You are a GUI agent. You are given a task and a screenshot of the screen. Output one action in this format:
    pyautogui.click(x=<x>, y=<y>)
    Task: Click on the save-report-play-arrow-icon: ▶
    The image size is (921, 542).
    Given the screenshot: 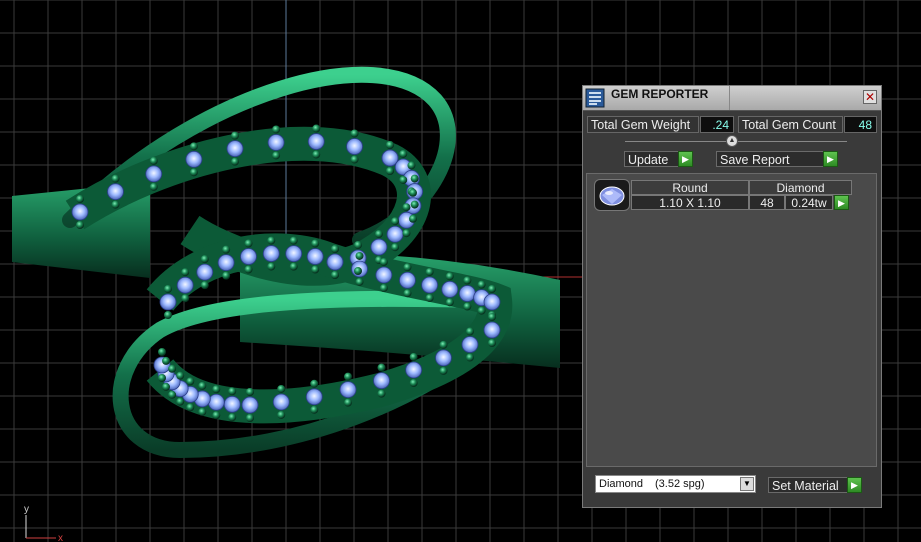 What is the action you would take?
    pyautogui.click(x=830, y=159)
    